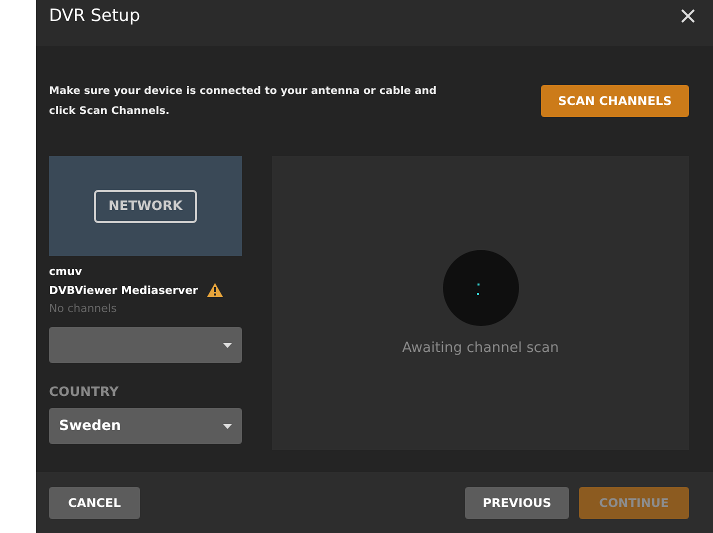 This screenshot has height=533, width=713. I want to click on dialog-title: DVR Setup, so click(94, 16).